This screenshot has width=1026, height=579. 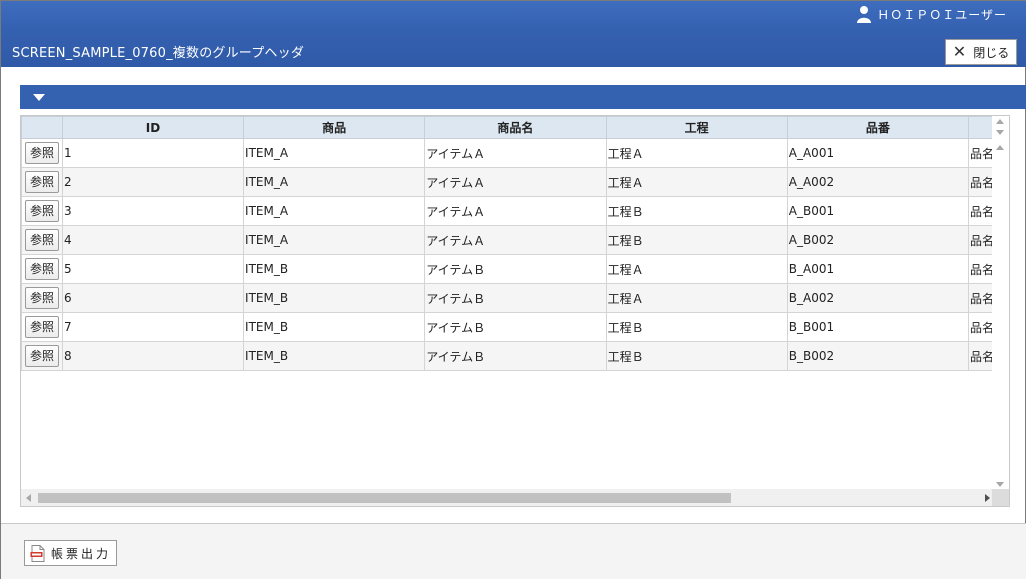 I want to click on cell-id: 3, so click(x=153, y=211).